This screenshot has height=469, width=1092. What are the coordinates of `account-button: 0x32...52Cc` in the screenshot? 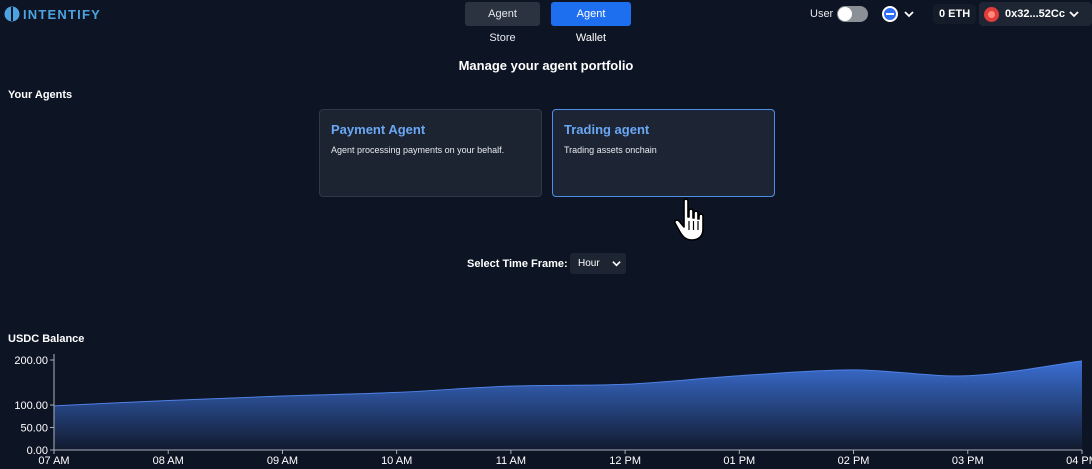 It's located at (1035, 14).